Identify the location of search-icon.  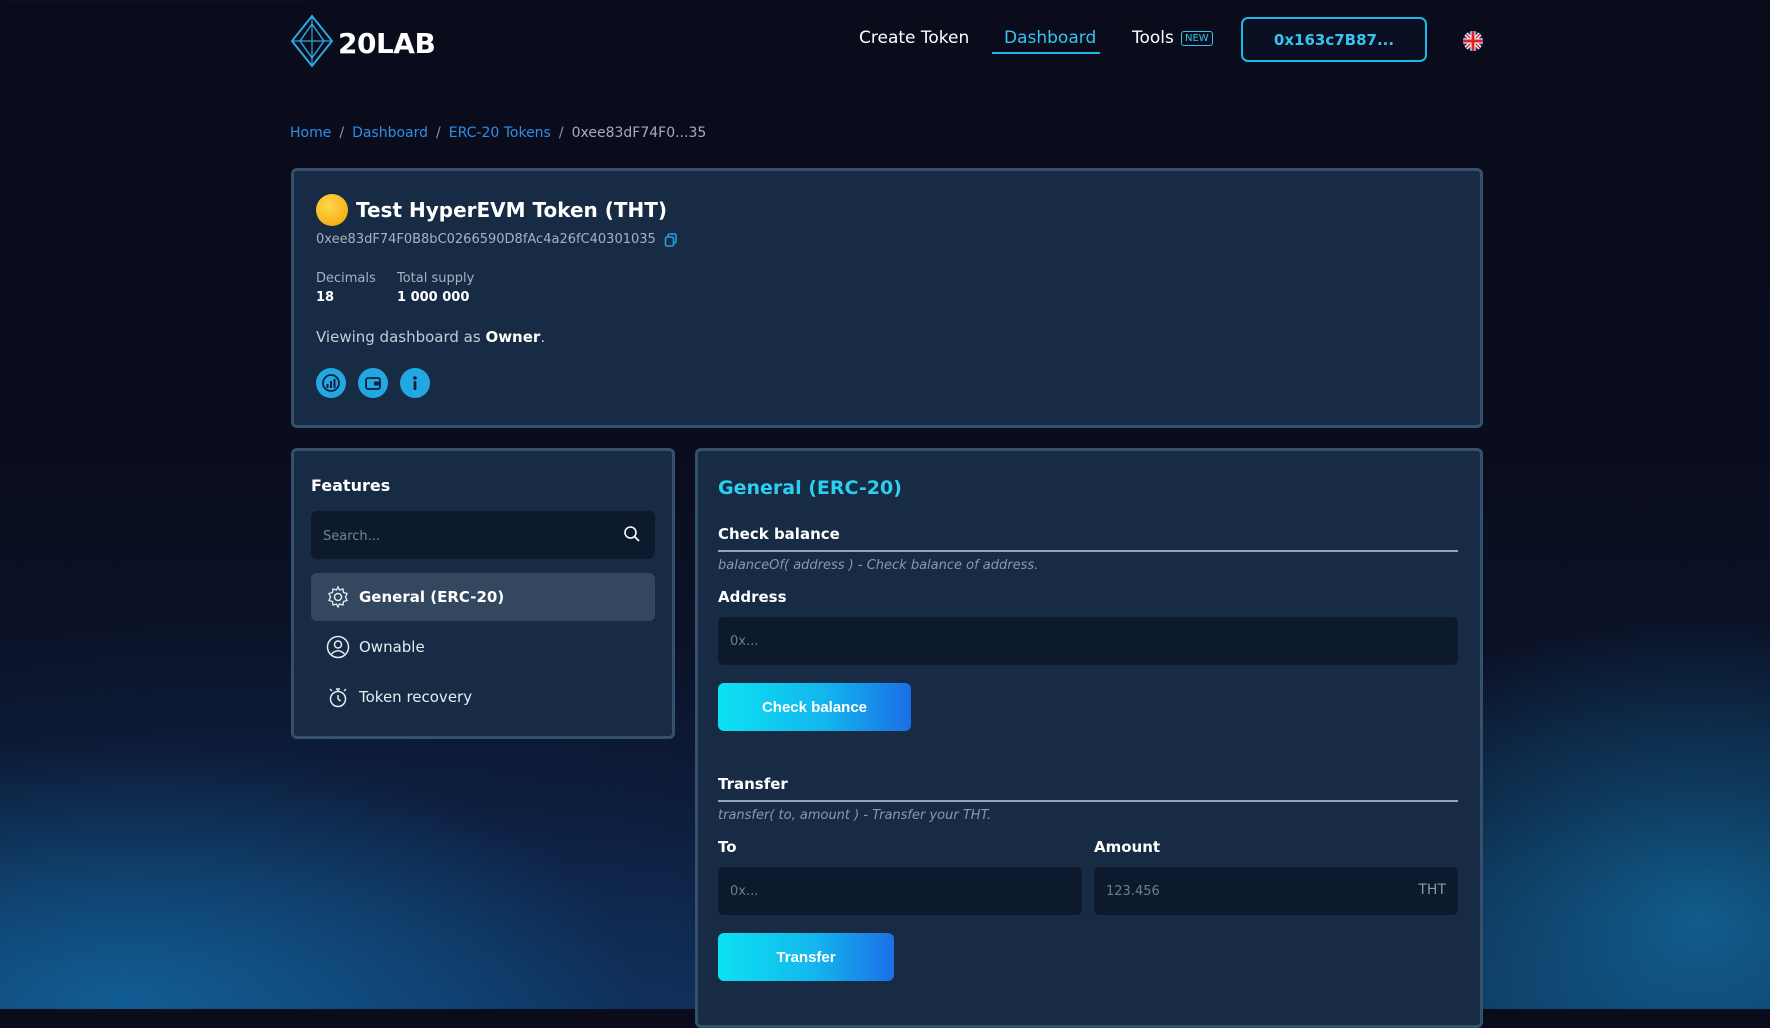
(632, 536).